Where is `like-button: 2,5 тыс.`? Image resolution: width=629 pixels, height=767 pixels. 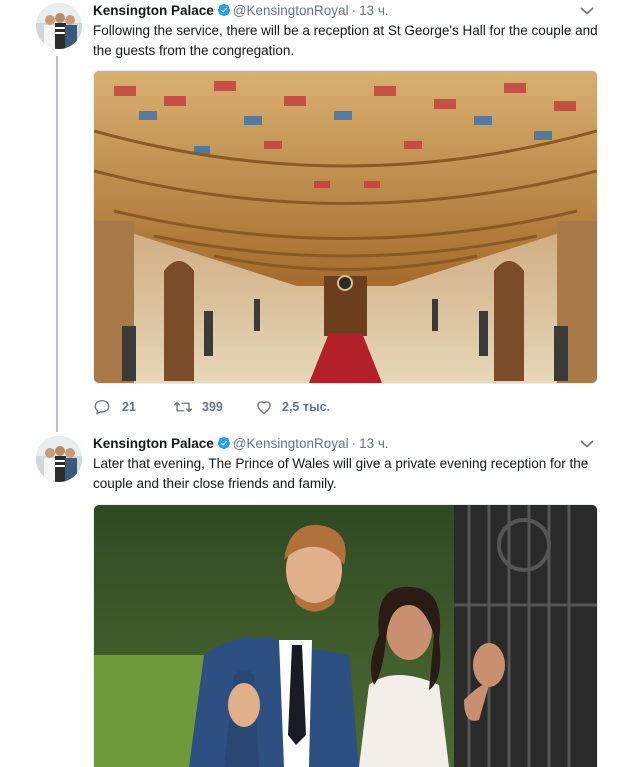
like-button: 2,5 тыс. is located at coordinates (300, 407).